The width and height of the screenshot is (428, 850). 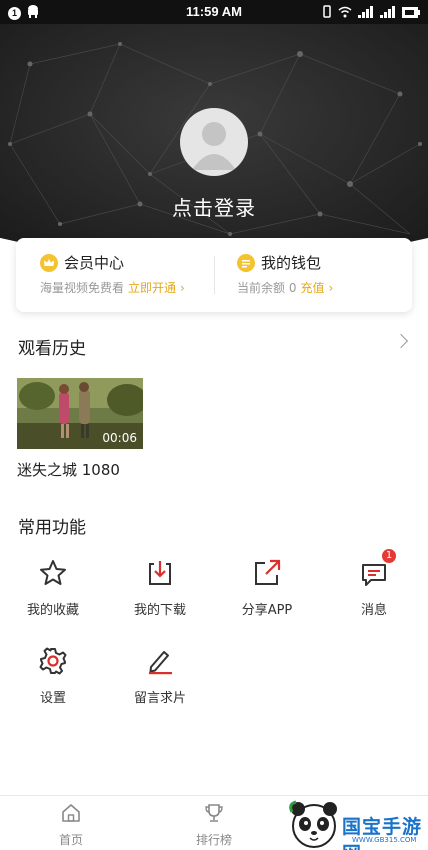 What do you see at coordinates (291, 263) in the screenshot?
I see `wallet-title: 我的钱包` at bounding box center [291, 263].